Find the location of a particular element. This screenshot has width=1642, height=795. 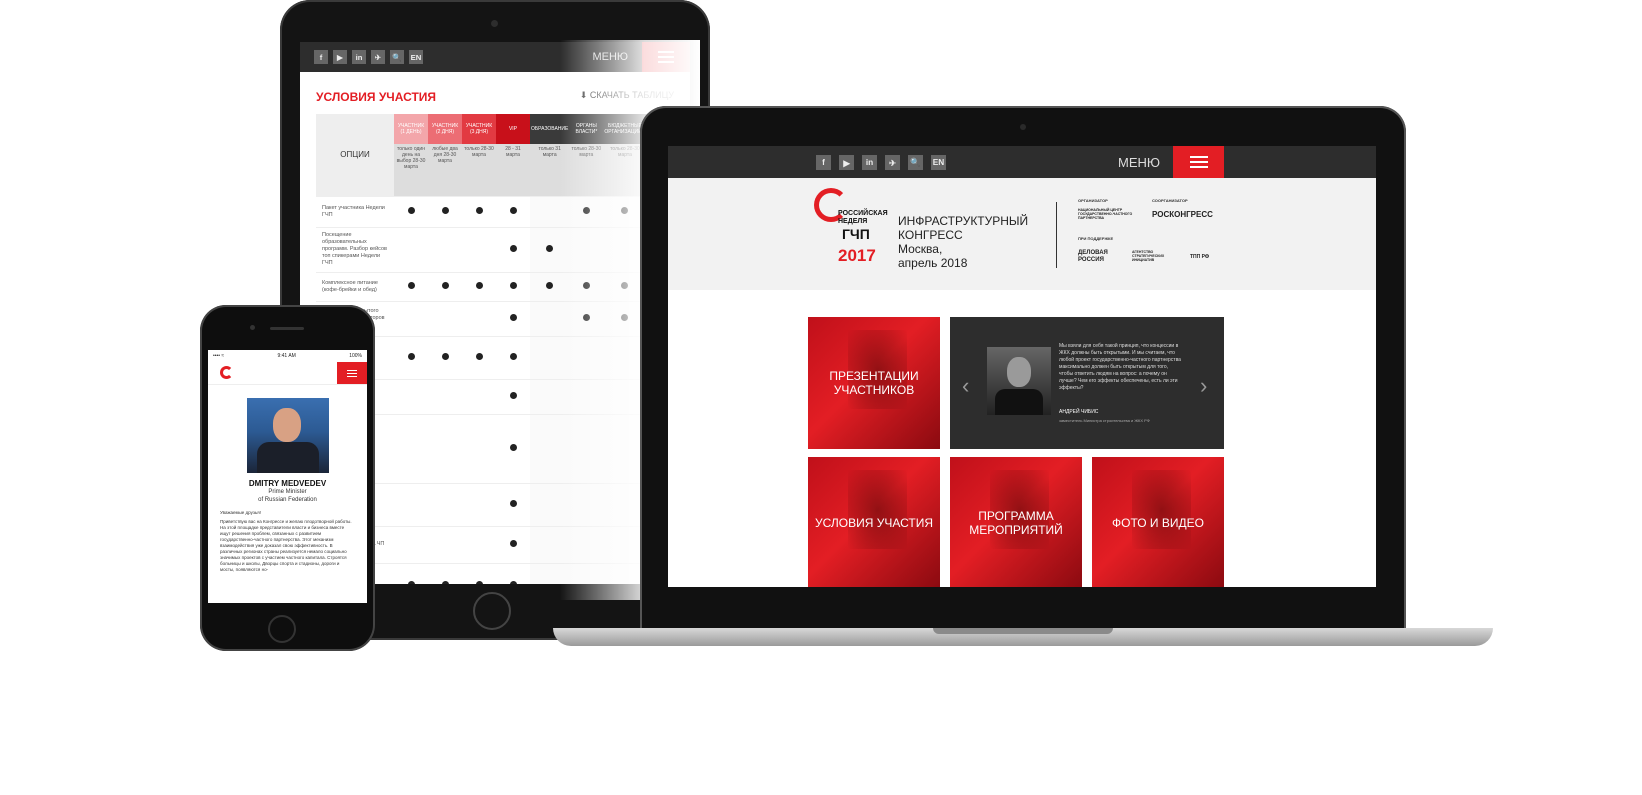

slider-prev-icon: ‹ is located at coordinates (965, 386).